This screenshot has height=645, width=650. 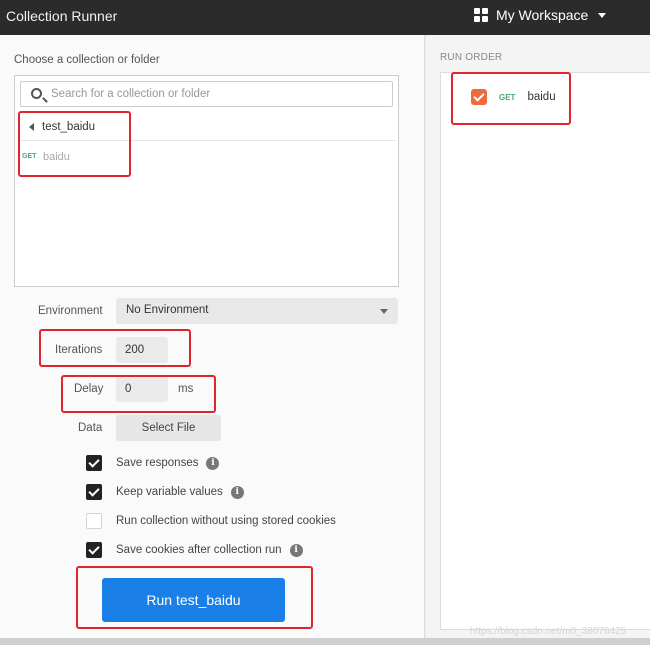 I want to click on save-responses-option: Save responses i, so click(x=153, y=463).